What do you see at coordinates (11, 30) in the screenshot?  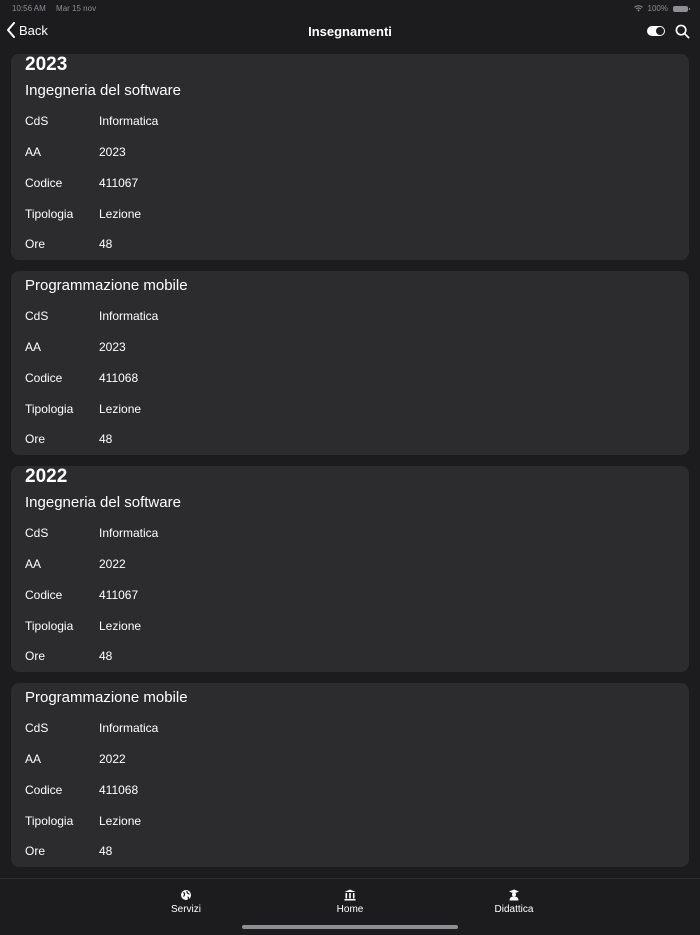 I see `chevron-left-icon` at bounding box center [11, 30].